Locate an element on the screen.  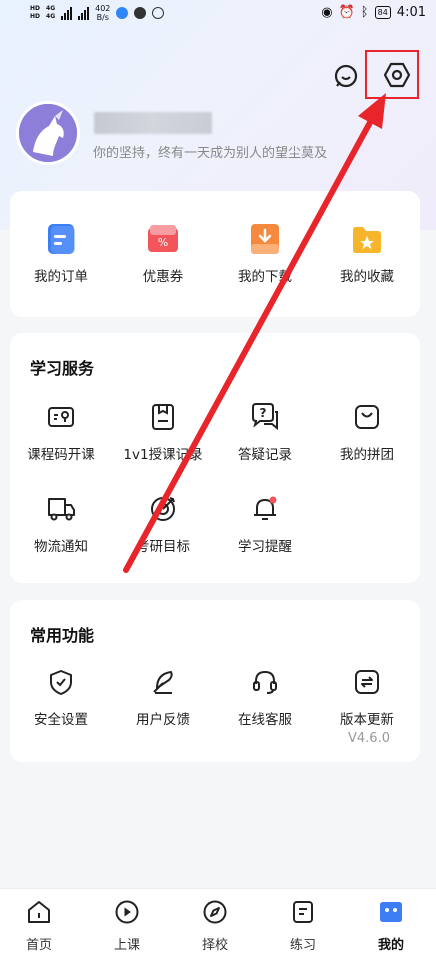
app-version: V4.6.0 is located at coordinates (369, 738).